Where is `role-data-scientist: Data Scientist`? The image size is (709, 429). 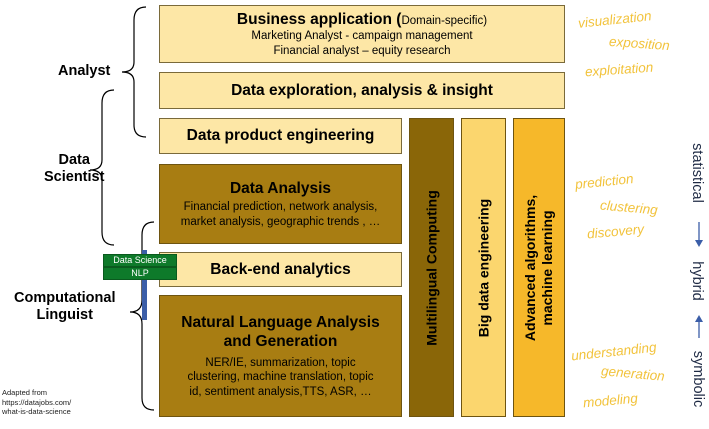 role-data-scientist: Data Scientist is located at coordinates (74, 169).